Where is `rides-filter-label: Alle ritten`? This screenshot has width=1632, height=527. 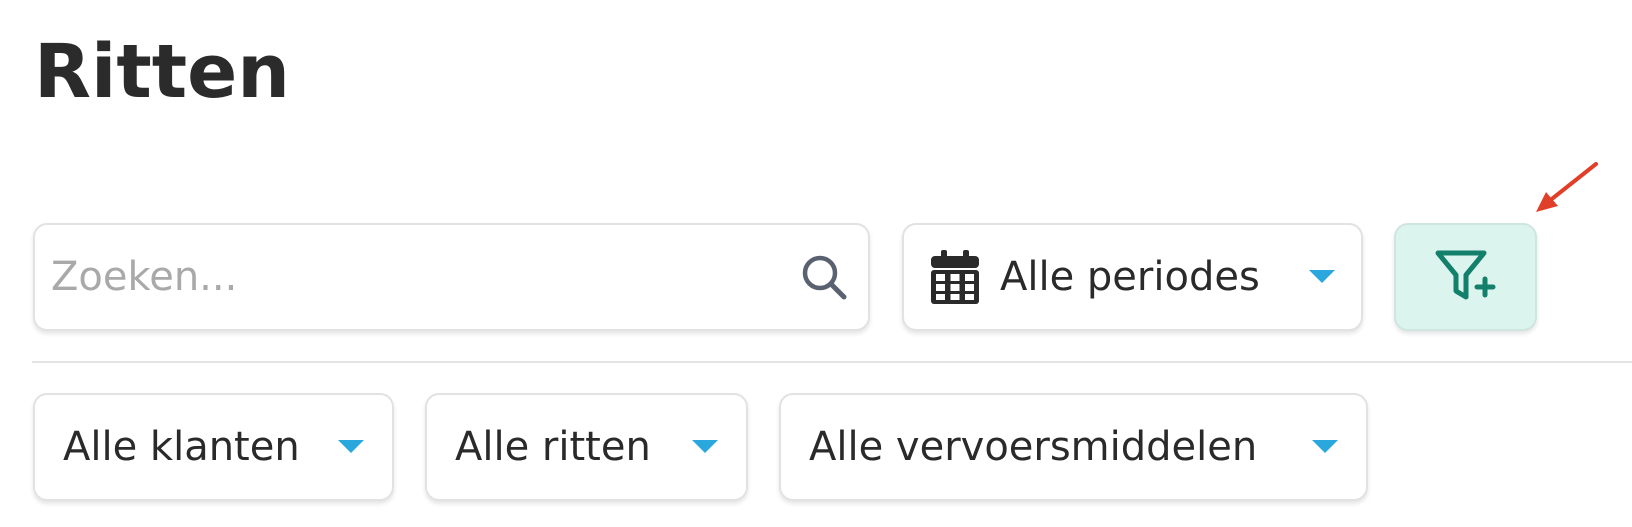
rides-filter-label: Alle ritten is located at coordinates (553, 447).